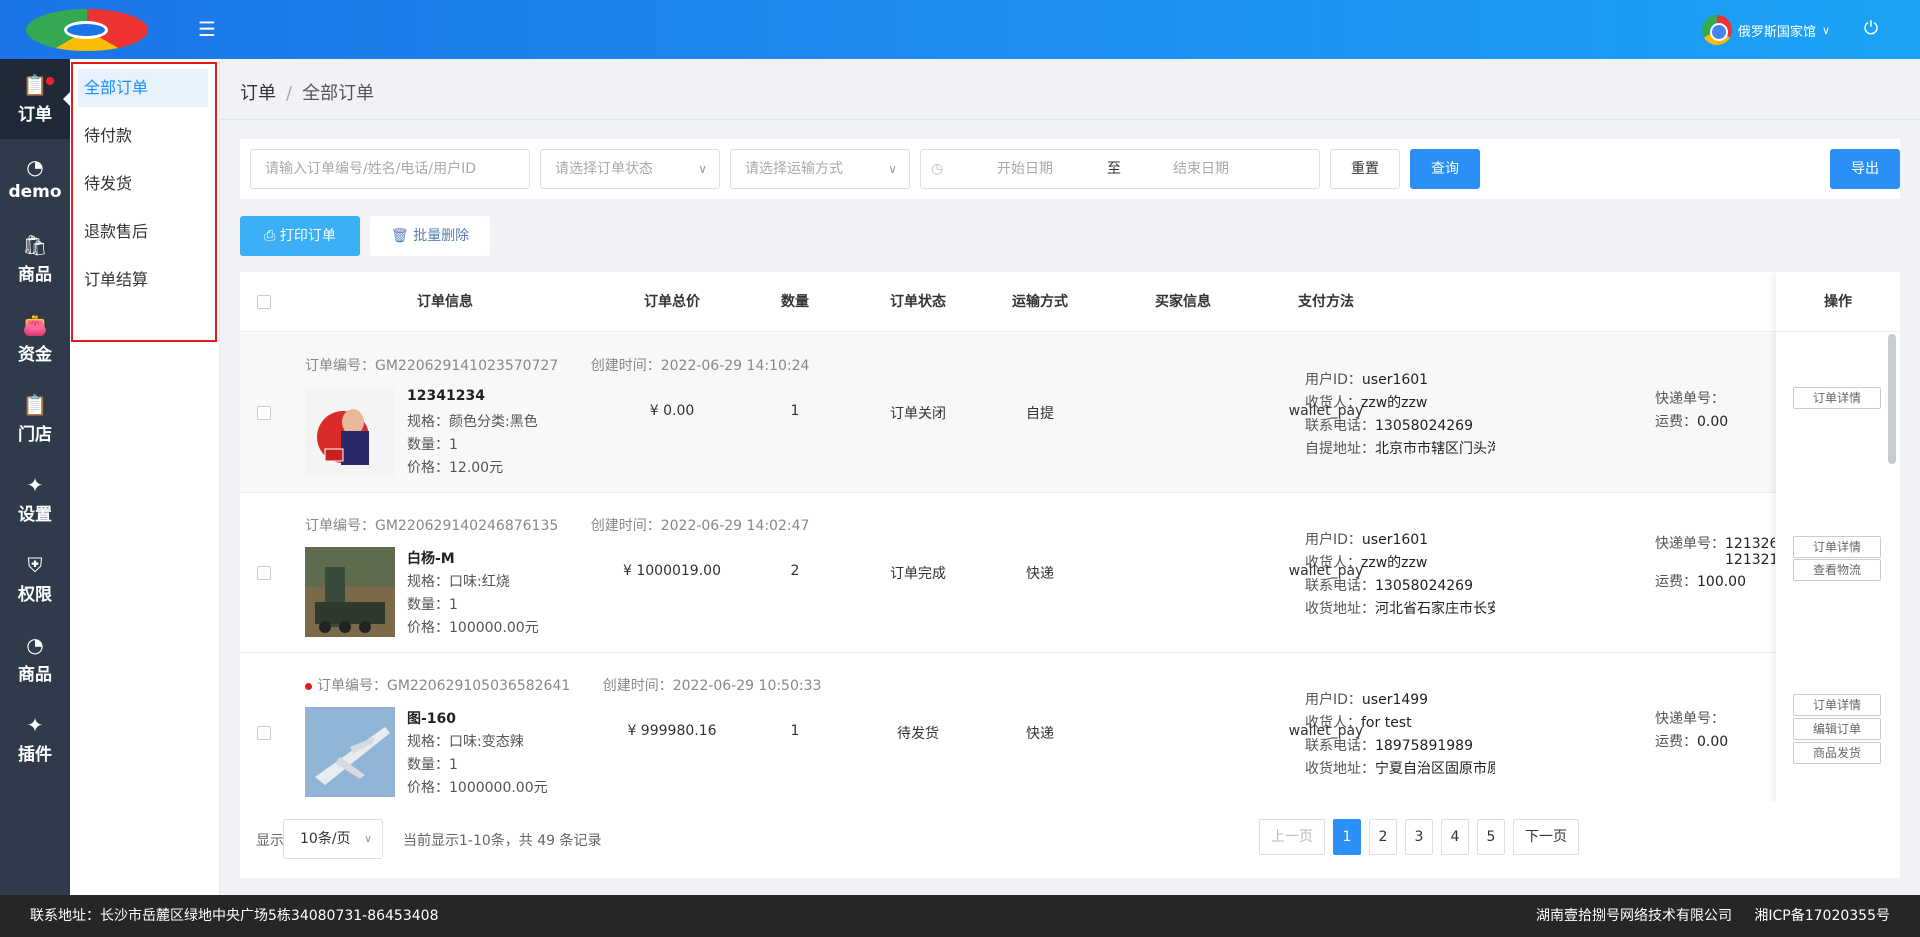 The height and width of the screenshot is (937, 1920). What do you see at coordinates (1871, 29) in the screenshot?
I see `power-icon: ⏻` at bounding box center [1871, 29].